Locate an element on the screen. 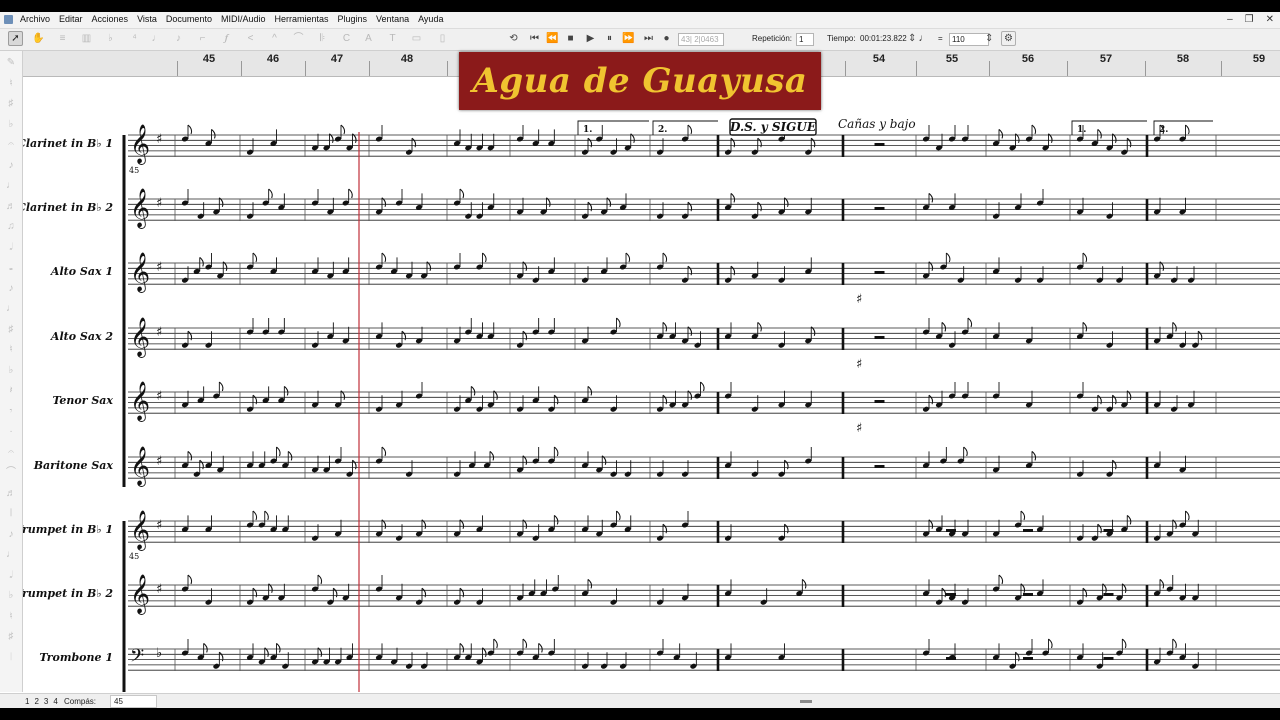 This screenshot has width=1280, height=720. tempo-equals: = is located at coordinates (940, 38).